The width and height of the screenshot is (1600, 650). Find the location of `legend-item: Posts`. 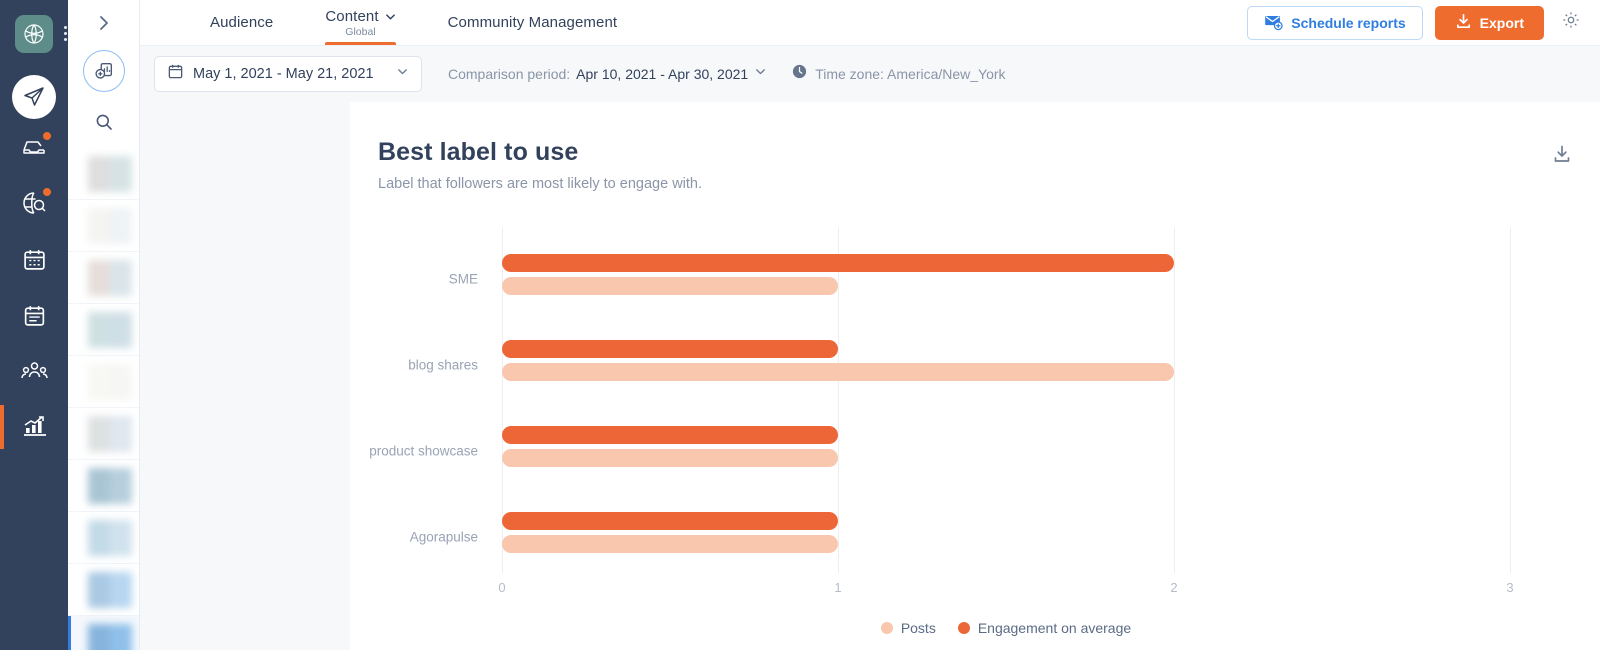

legend-item: Posts is located at coordinates (908, 628).